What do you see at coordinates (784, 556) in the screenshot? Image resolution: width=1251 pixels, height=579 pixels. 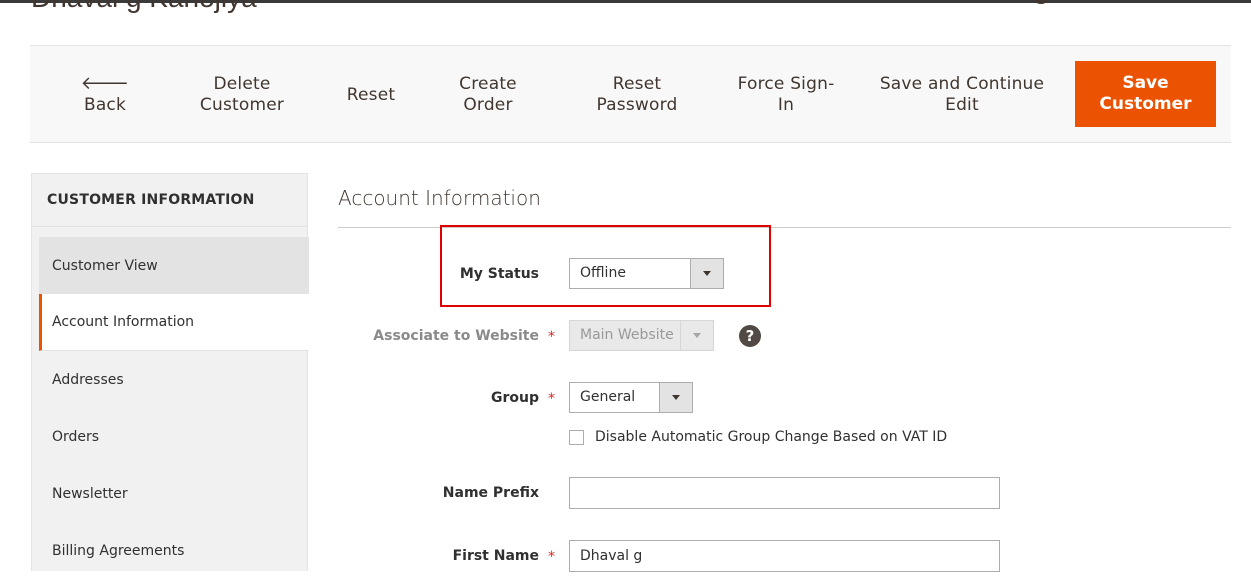 I see `first-name-input: Dhaval g` at bounding box center [784, 556].